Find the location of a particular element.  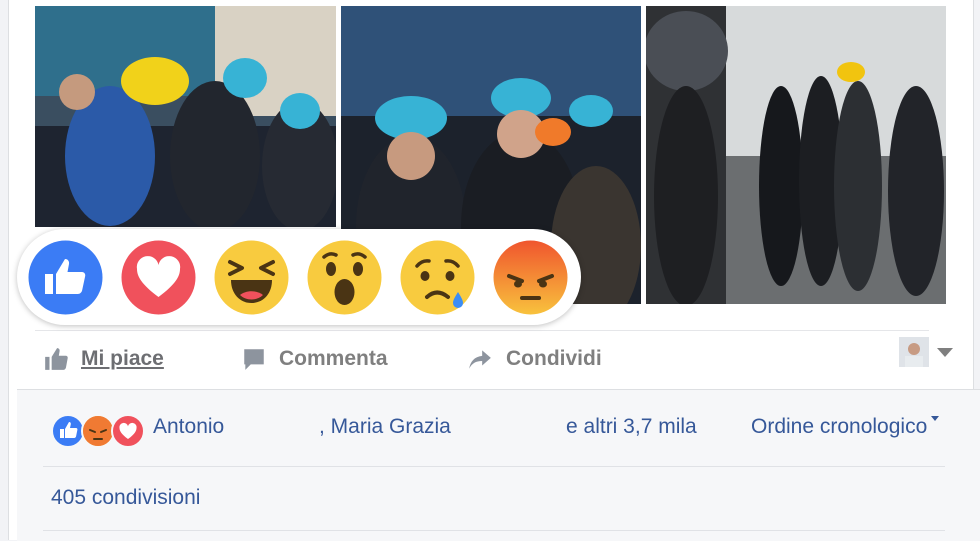

surprised-face-icon is located at coordinates (344, 277).